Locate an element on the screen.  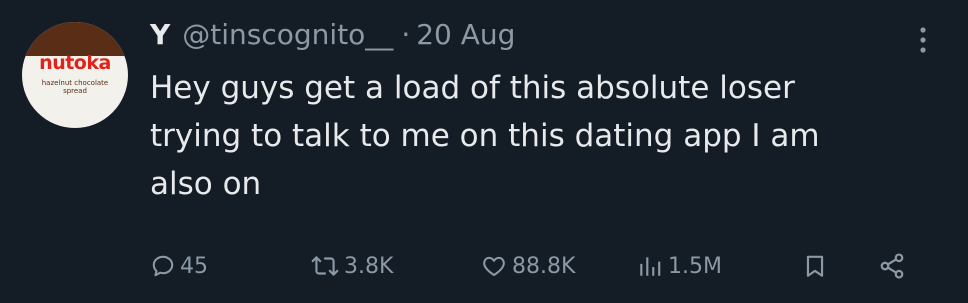
retweet-icon is located at coordinates (325, 266).